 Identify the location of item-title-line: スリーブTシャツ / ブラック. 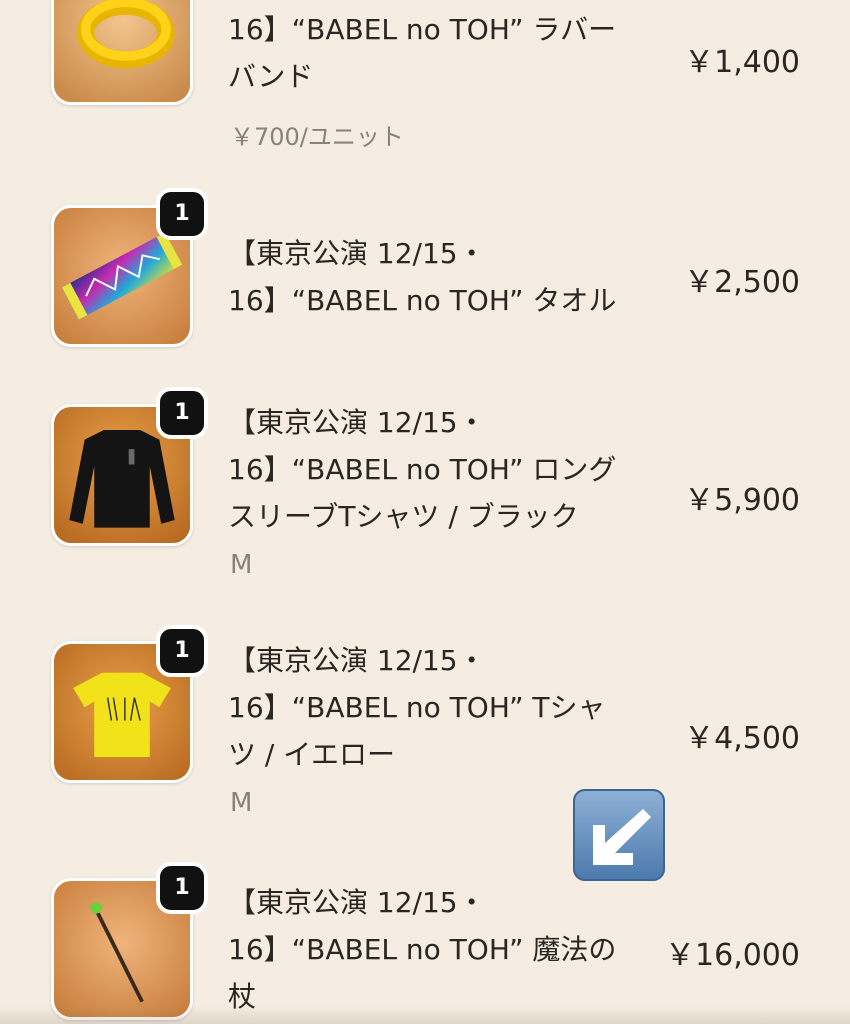
(403, 516).